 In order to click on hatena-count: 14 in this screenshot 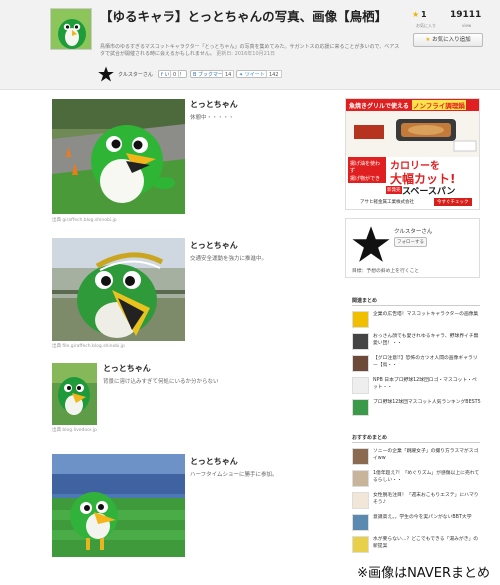, I will do `click(228, 74)`.